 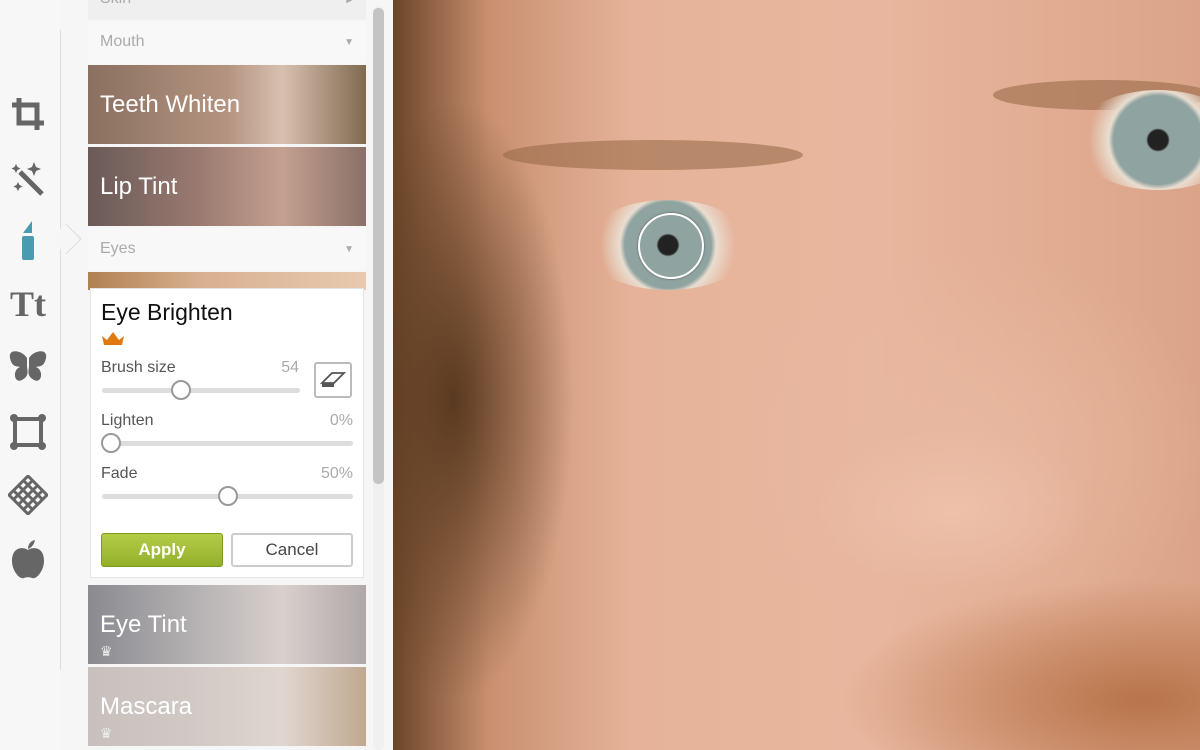 I want to click on effect-teeth-whiten: Teeth Whiten, so click(x=227, y=104).